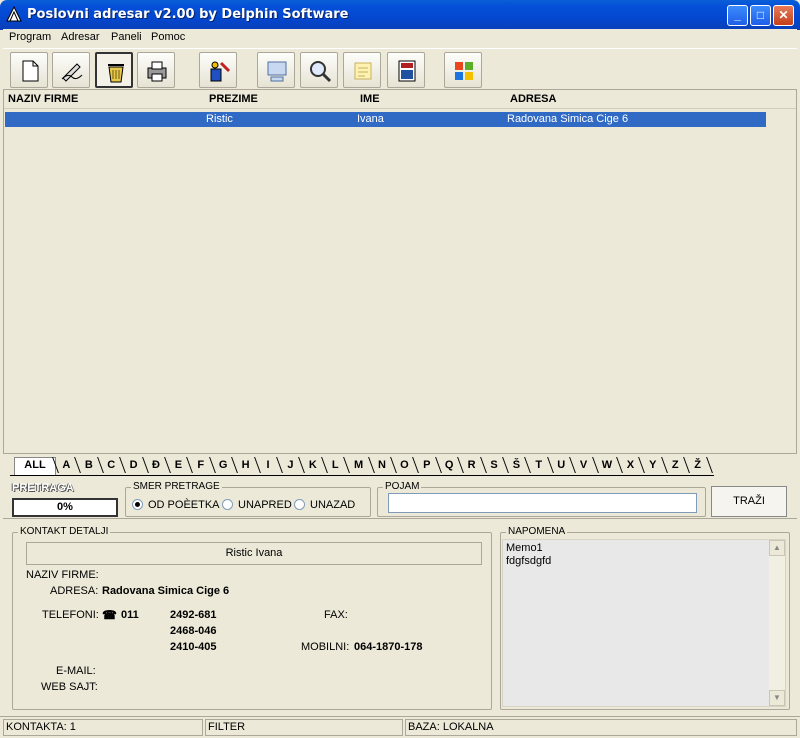 This screenshot has width=800, height=738. Describe the element at coordinates (449, 465) in the screenshot. I see `tab-letter: Q` at that location.